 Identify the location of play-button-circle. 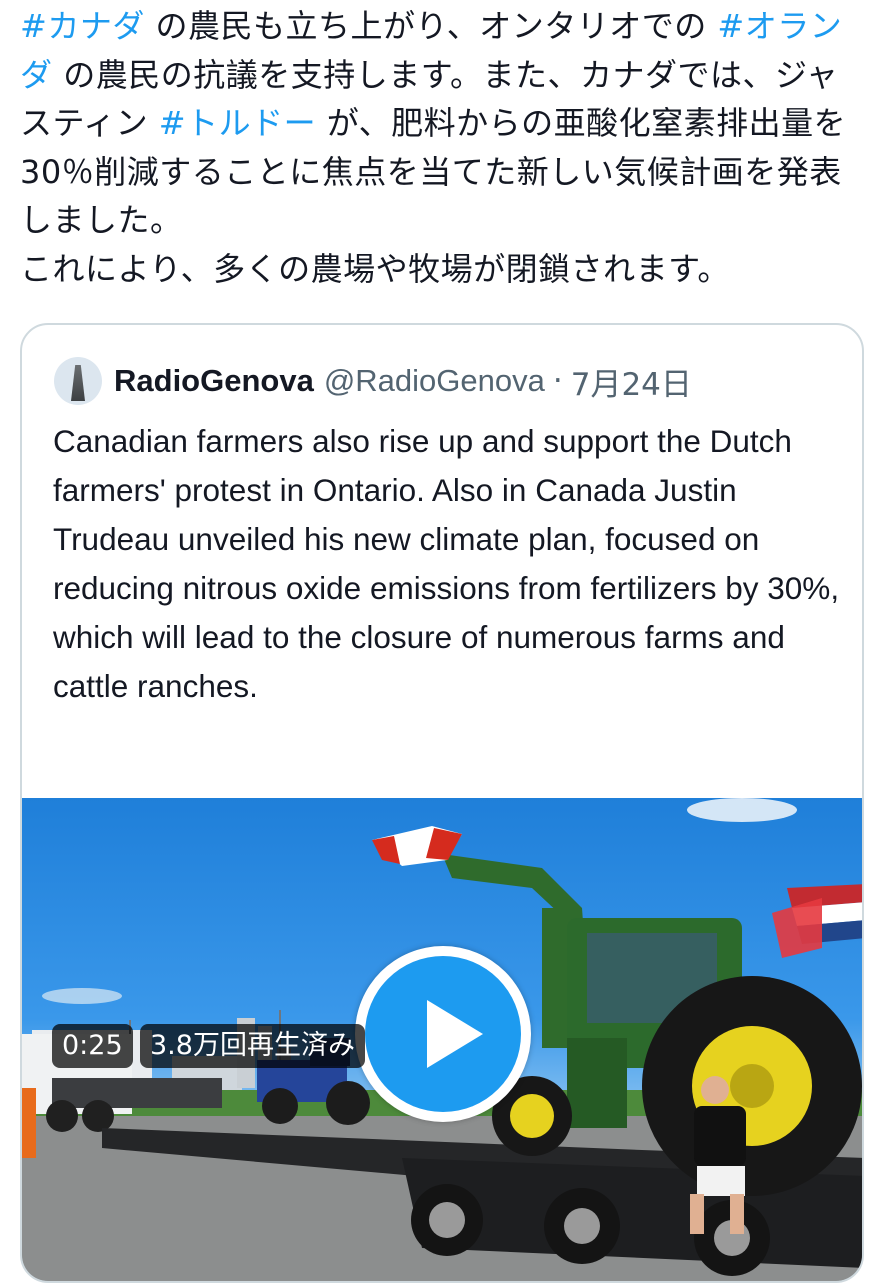
(443, 1034).